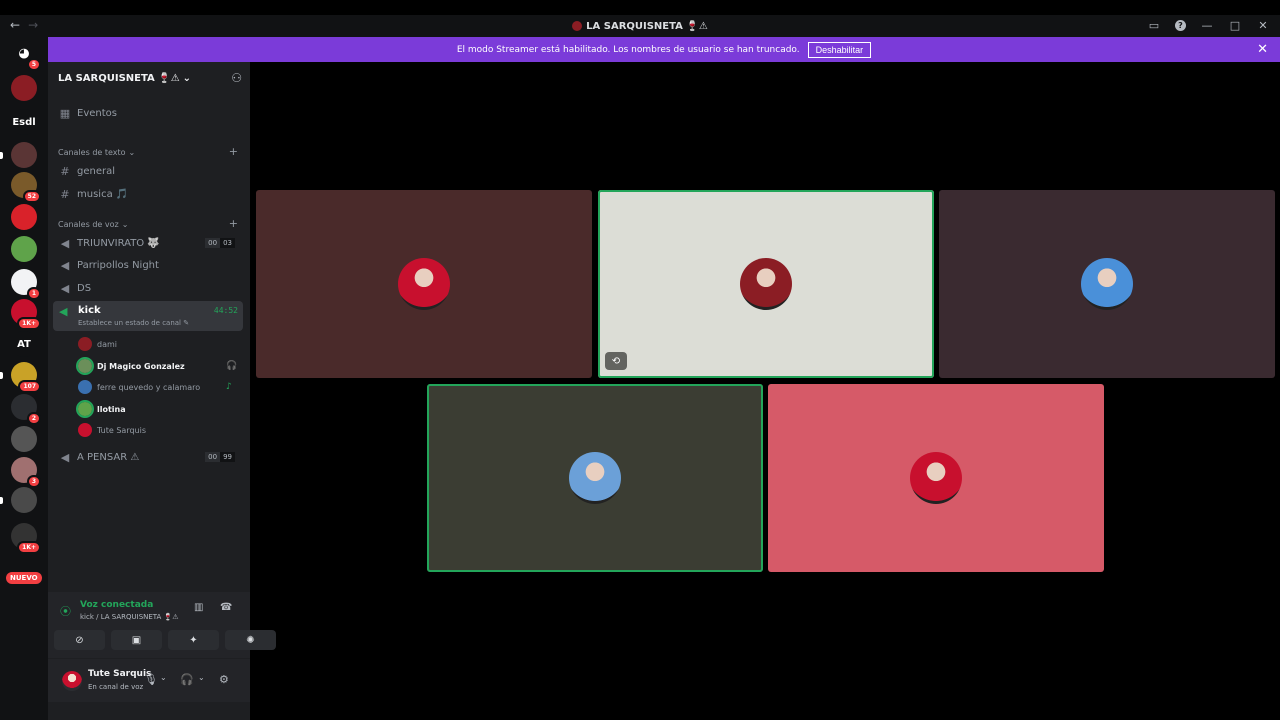 Image resolution: width=1280 pixels, height=720 pixels. What do you see at coordinates (151, 679) in the screenshot?
I see `microphone-icon: 🎙` at bounding box center [151, 679].